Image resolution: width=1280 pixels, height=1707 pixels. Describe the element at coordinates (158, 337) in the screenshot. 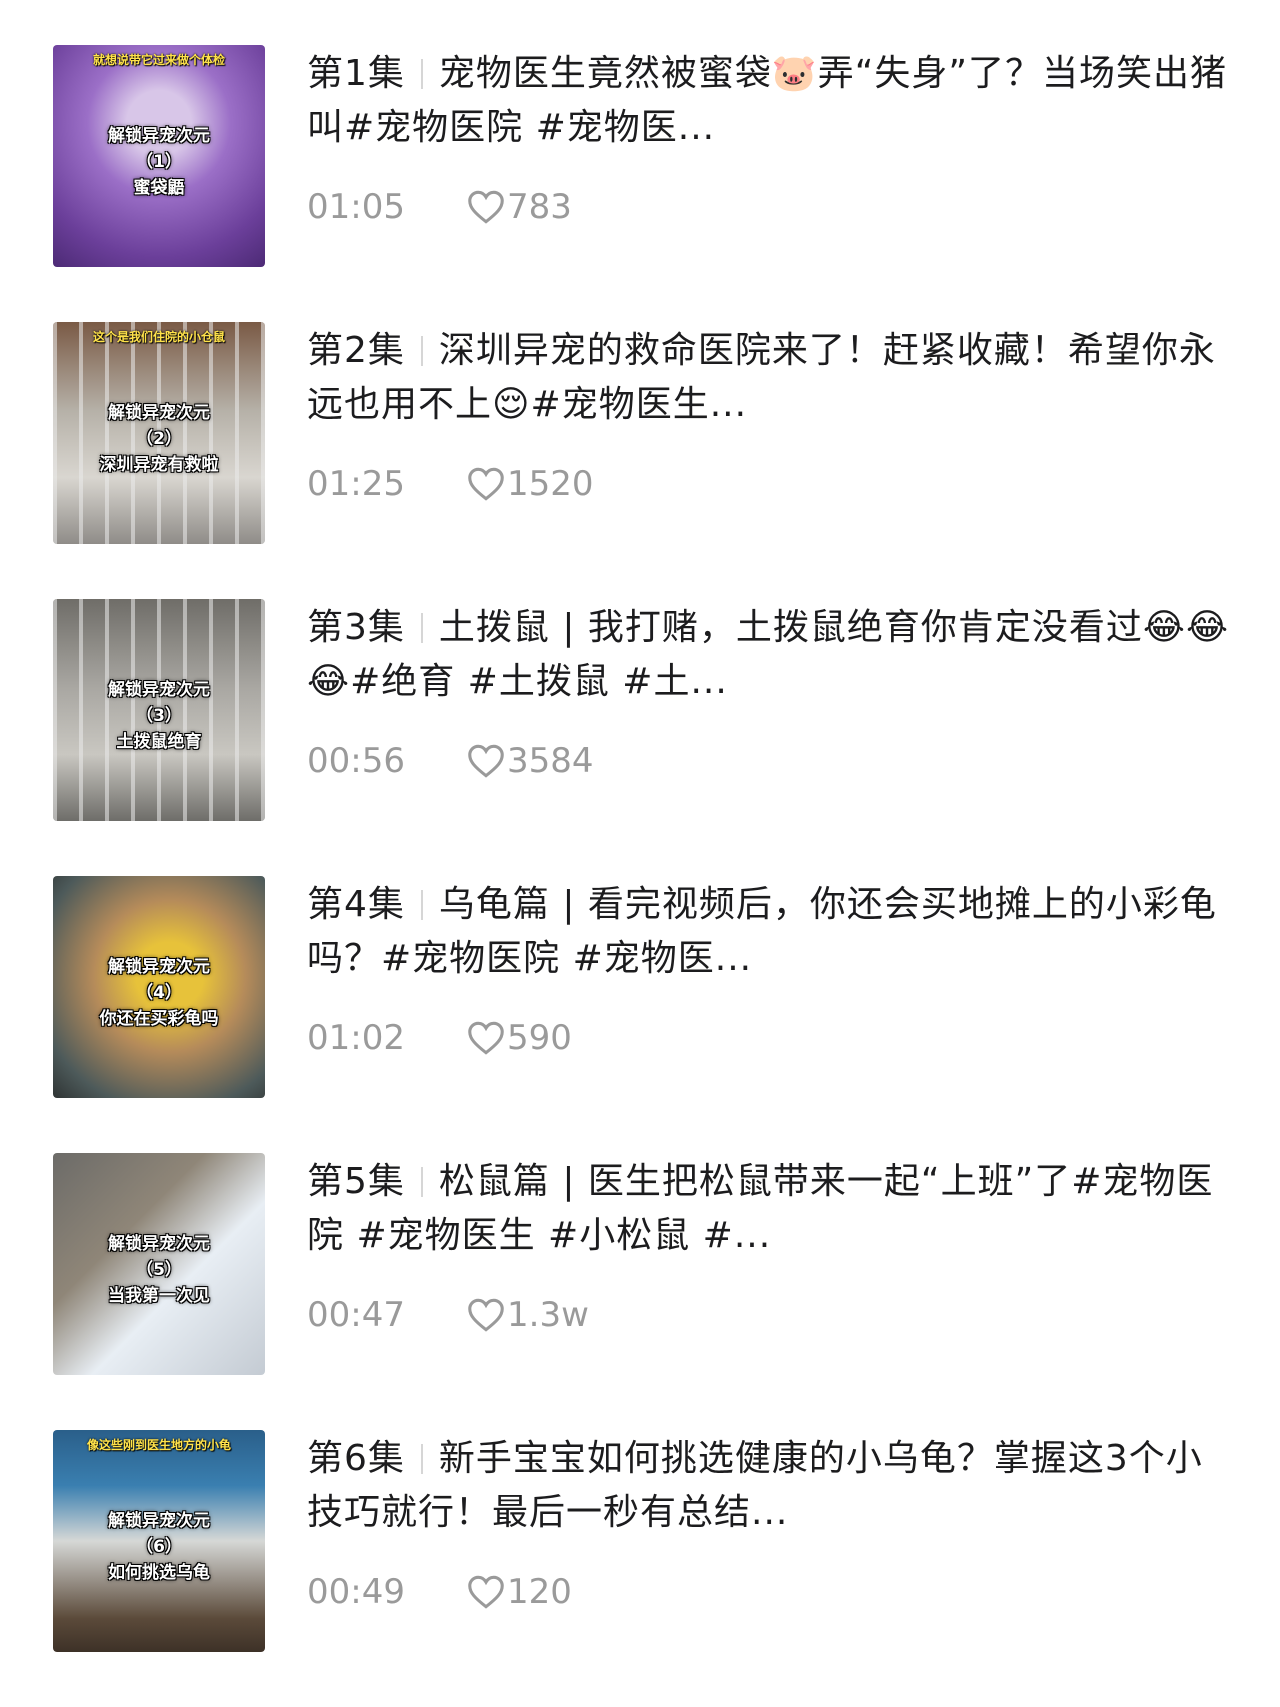

I see `thumbnail-banner: 这个是我们住院的小仓鼠` at that location.